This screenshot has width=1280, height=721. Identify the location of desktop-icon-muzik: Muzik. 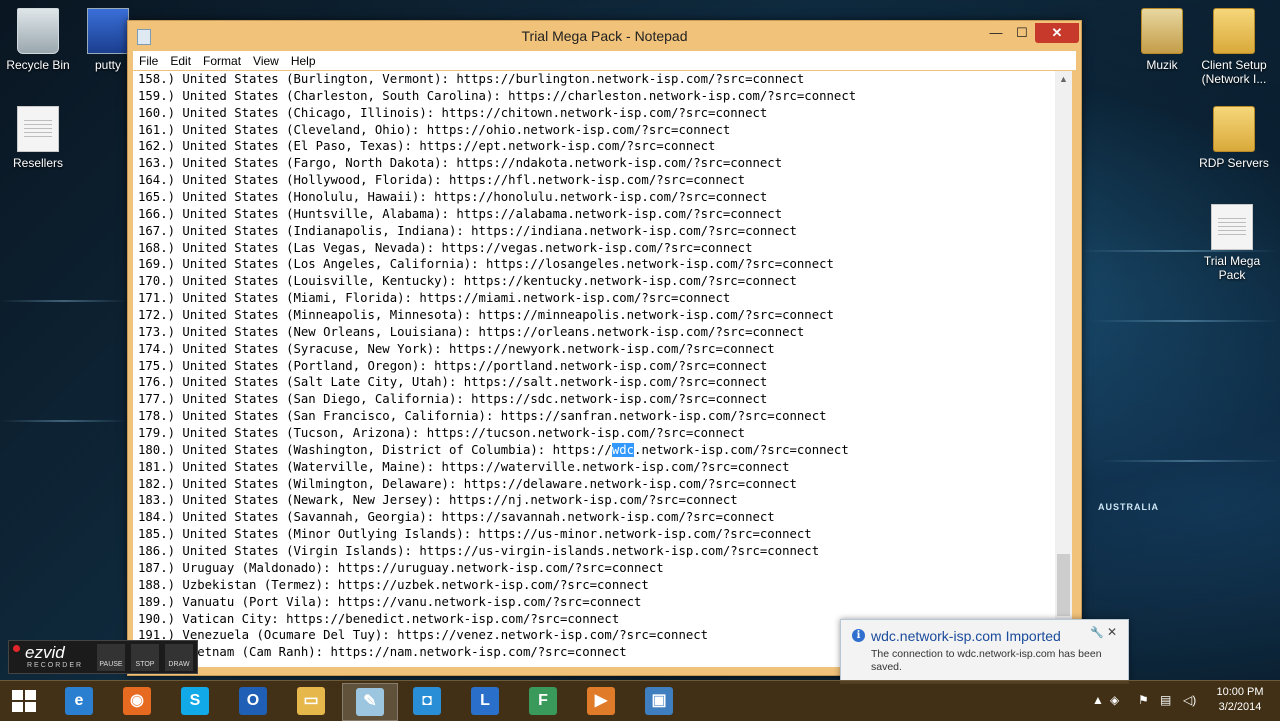
(1162, 40).